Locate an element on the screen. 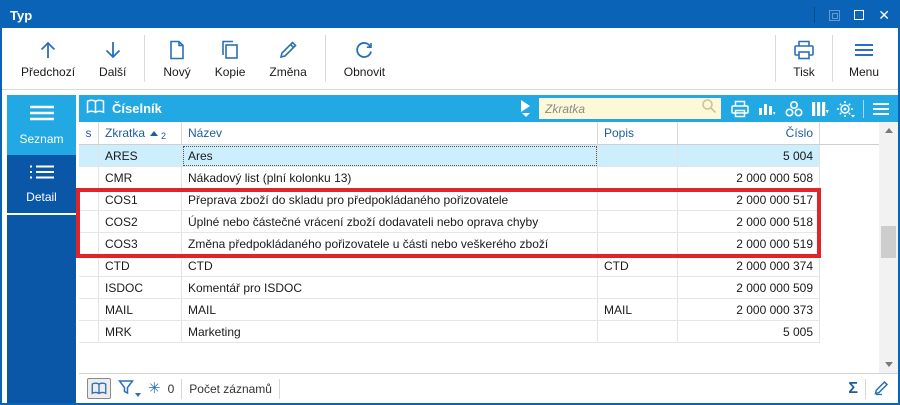  cell-cislo: 2 000 000 519 is located at coordinates (749, 244).